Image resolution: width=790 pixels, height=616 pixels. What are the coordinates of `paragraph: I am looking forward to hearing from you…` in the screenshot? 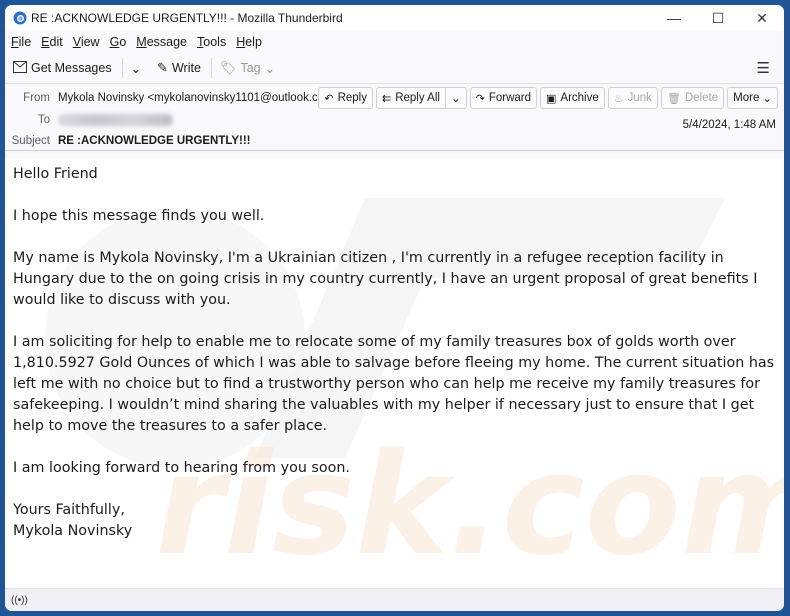 It's located at (181, 468).